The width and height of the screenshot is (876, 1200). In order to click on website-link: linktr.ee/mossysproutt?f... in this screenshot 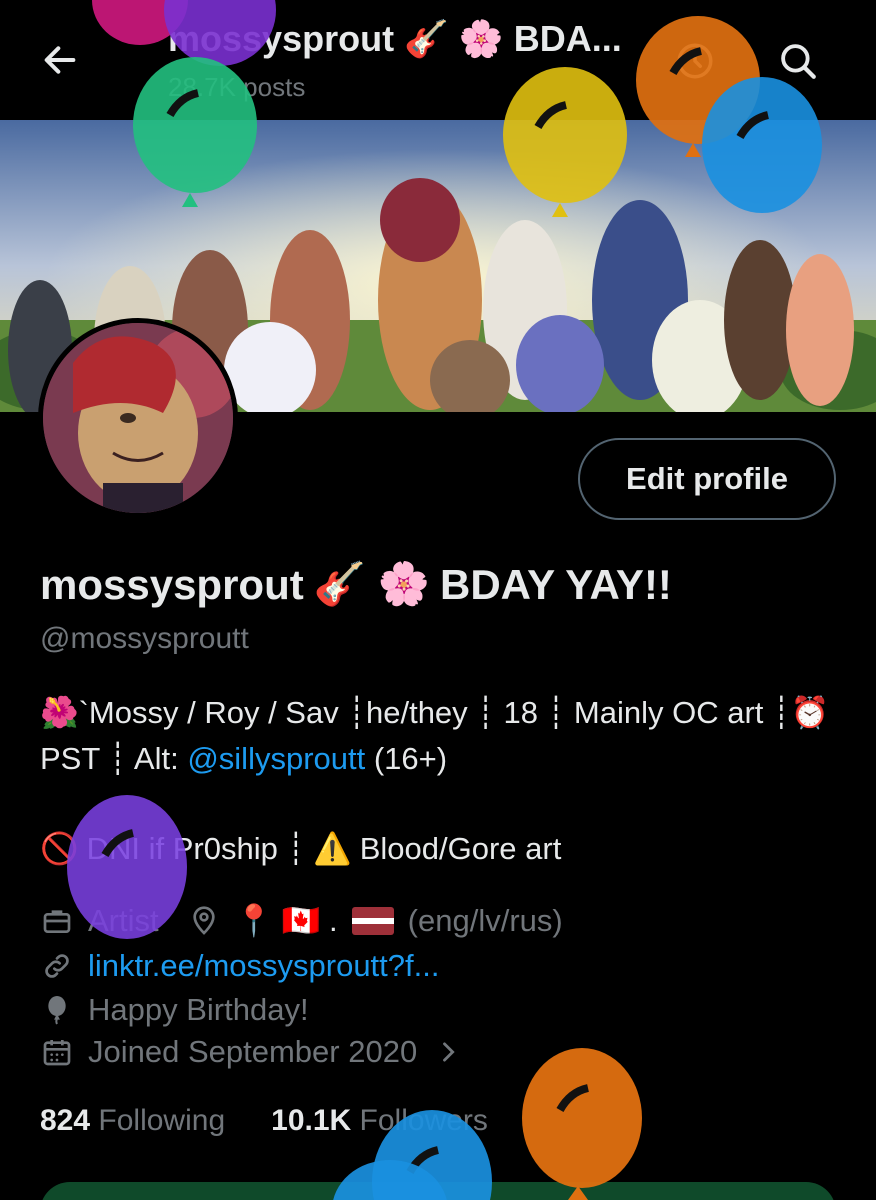, I will do `click(263, 966)`.